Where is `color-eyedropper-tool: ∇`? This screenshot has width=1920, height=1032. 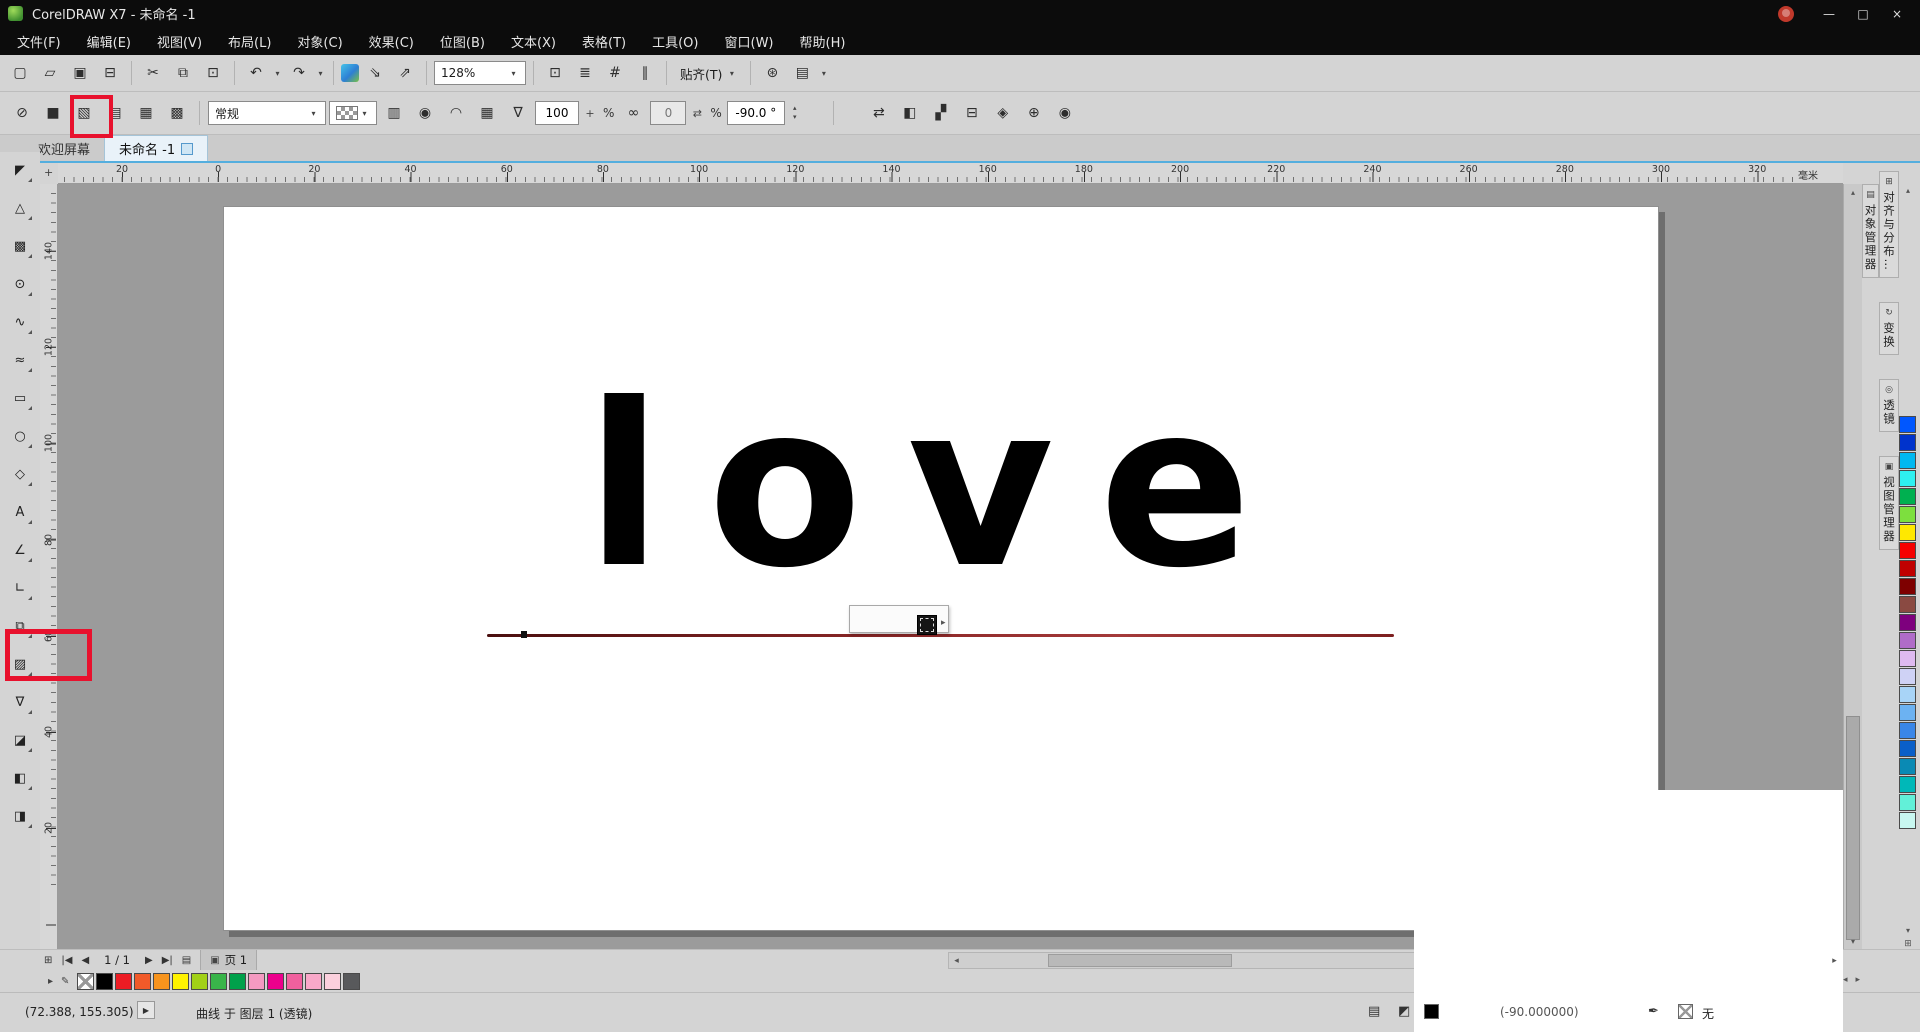
color-eyedropper-tool: ∇ is located at coordinates (20, 702).